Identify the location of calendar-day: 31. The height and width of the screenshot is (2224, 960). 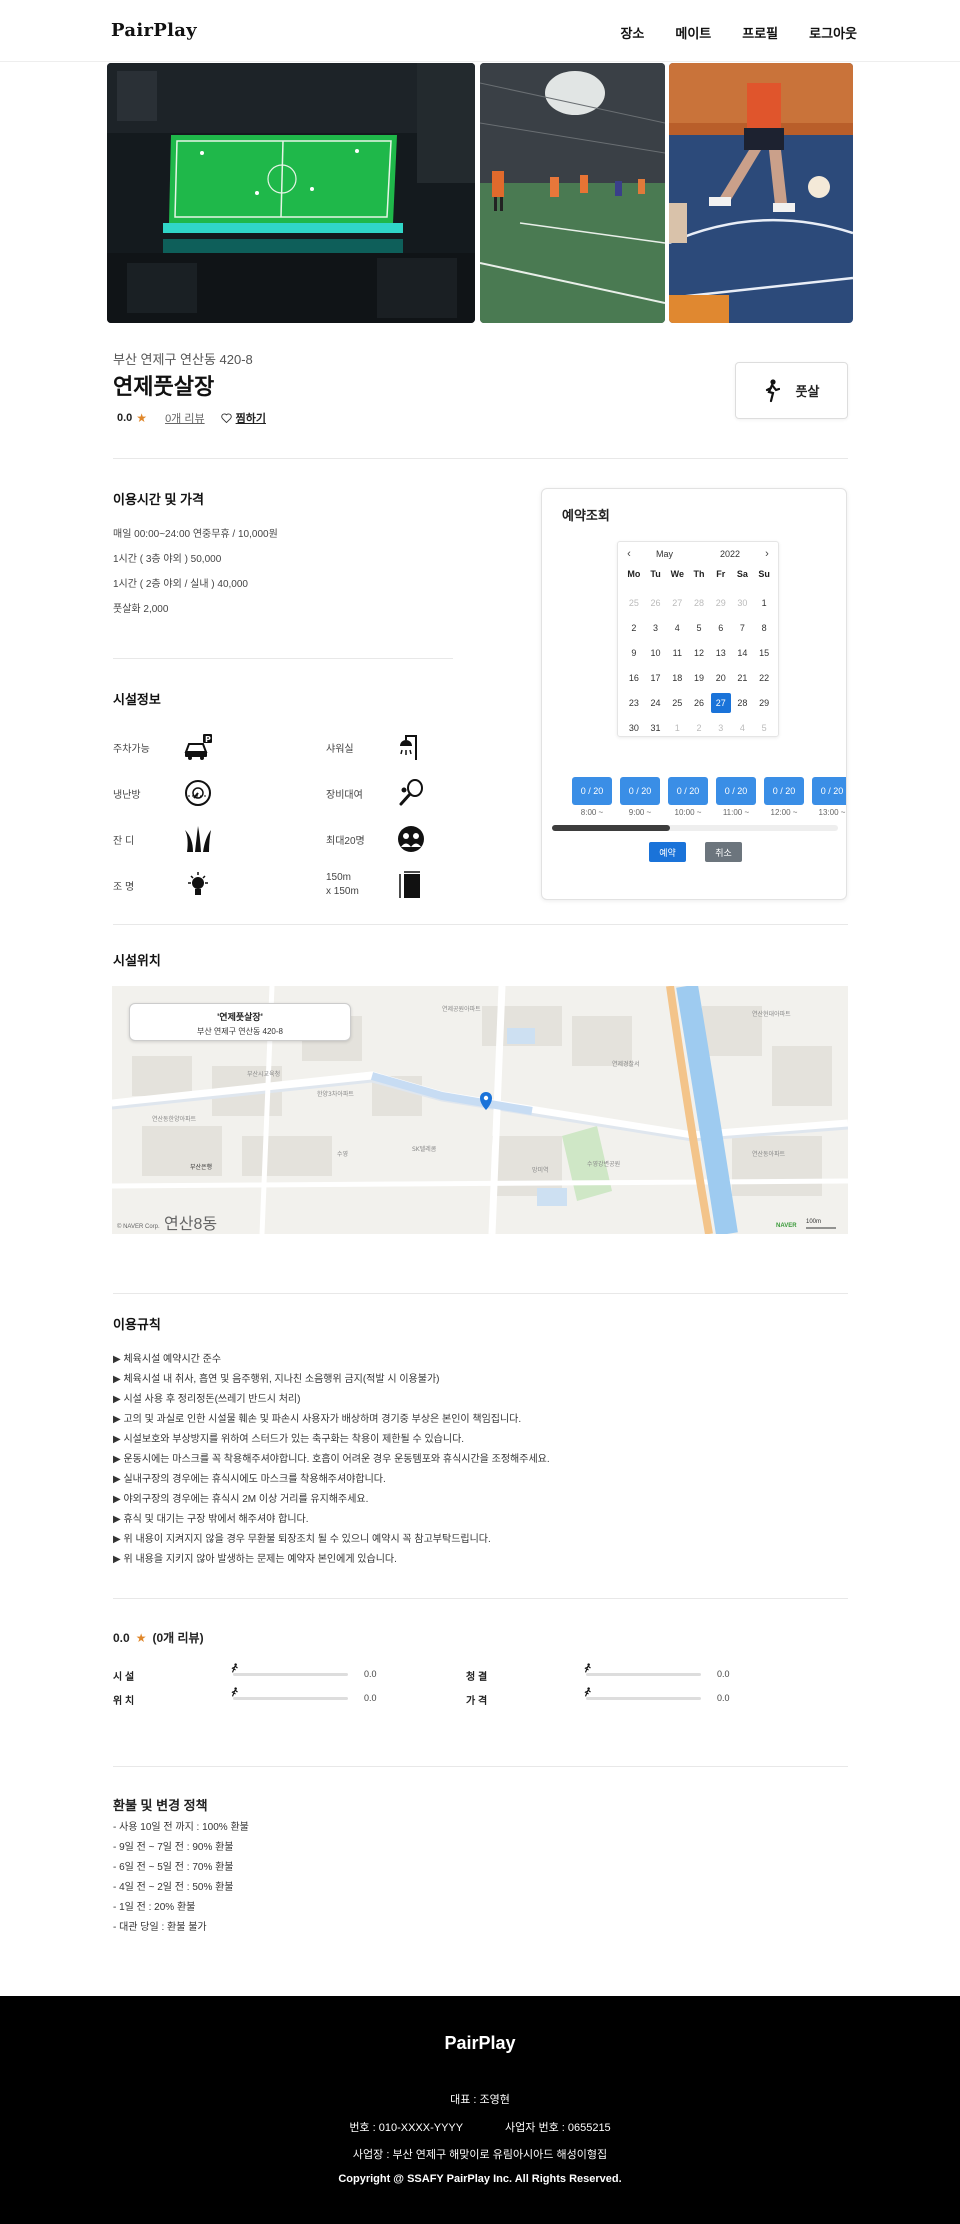
(656, 728).